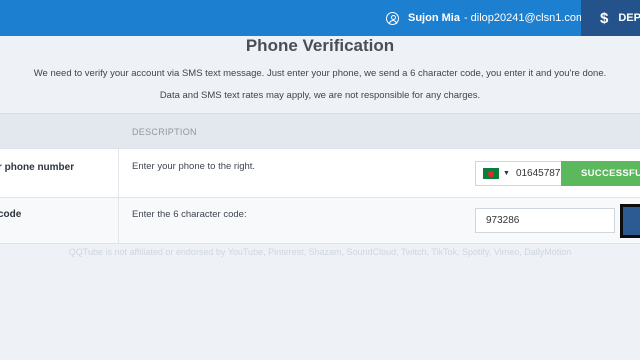  I want to click on deposit-label: DEPO, so click(629, 18).